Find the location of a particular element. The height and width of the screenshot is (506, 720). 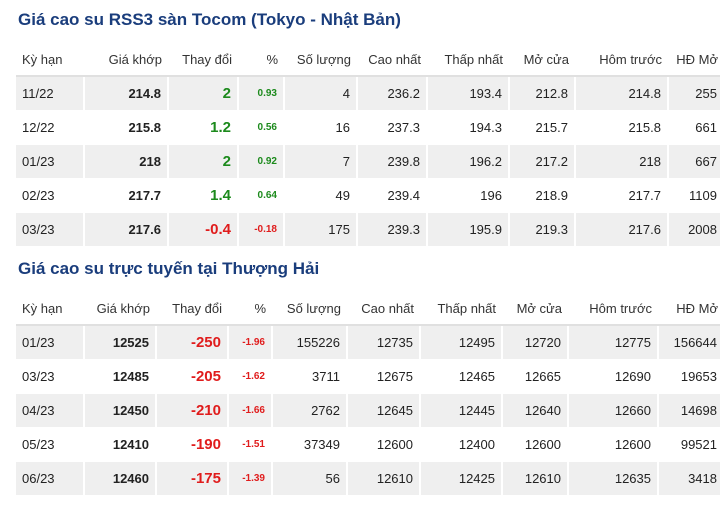

previous-close-cell: 215.8 is located at coordinates (622, 127).